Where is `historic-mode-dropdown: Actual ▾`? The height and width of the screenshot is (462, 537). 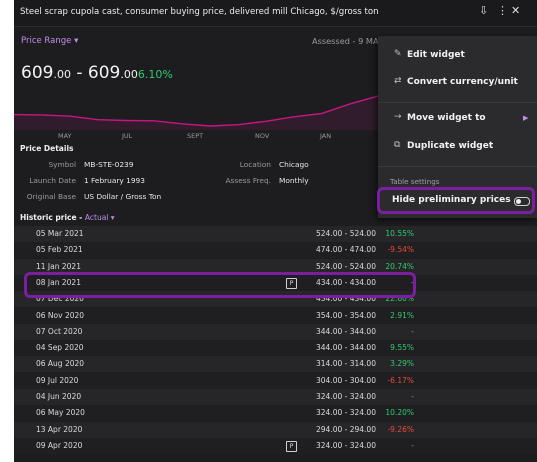 historic-mode-dropdown: Actual ▾ is located at coordinates (100, 217).